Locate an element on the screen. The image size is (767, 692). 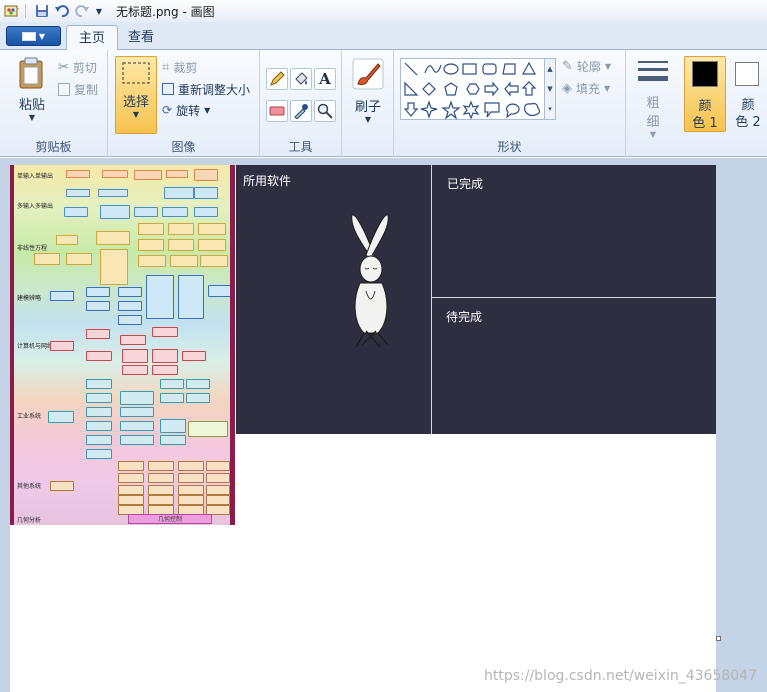
pencil-icon is located at coordinates (277, 79).